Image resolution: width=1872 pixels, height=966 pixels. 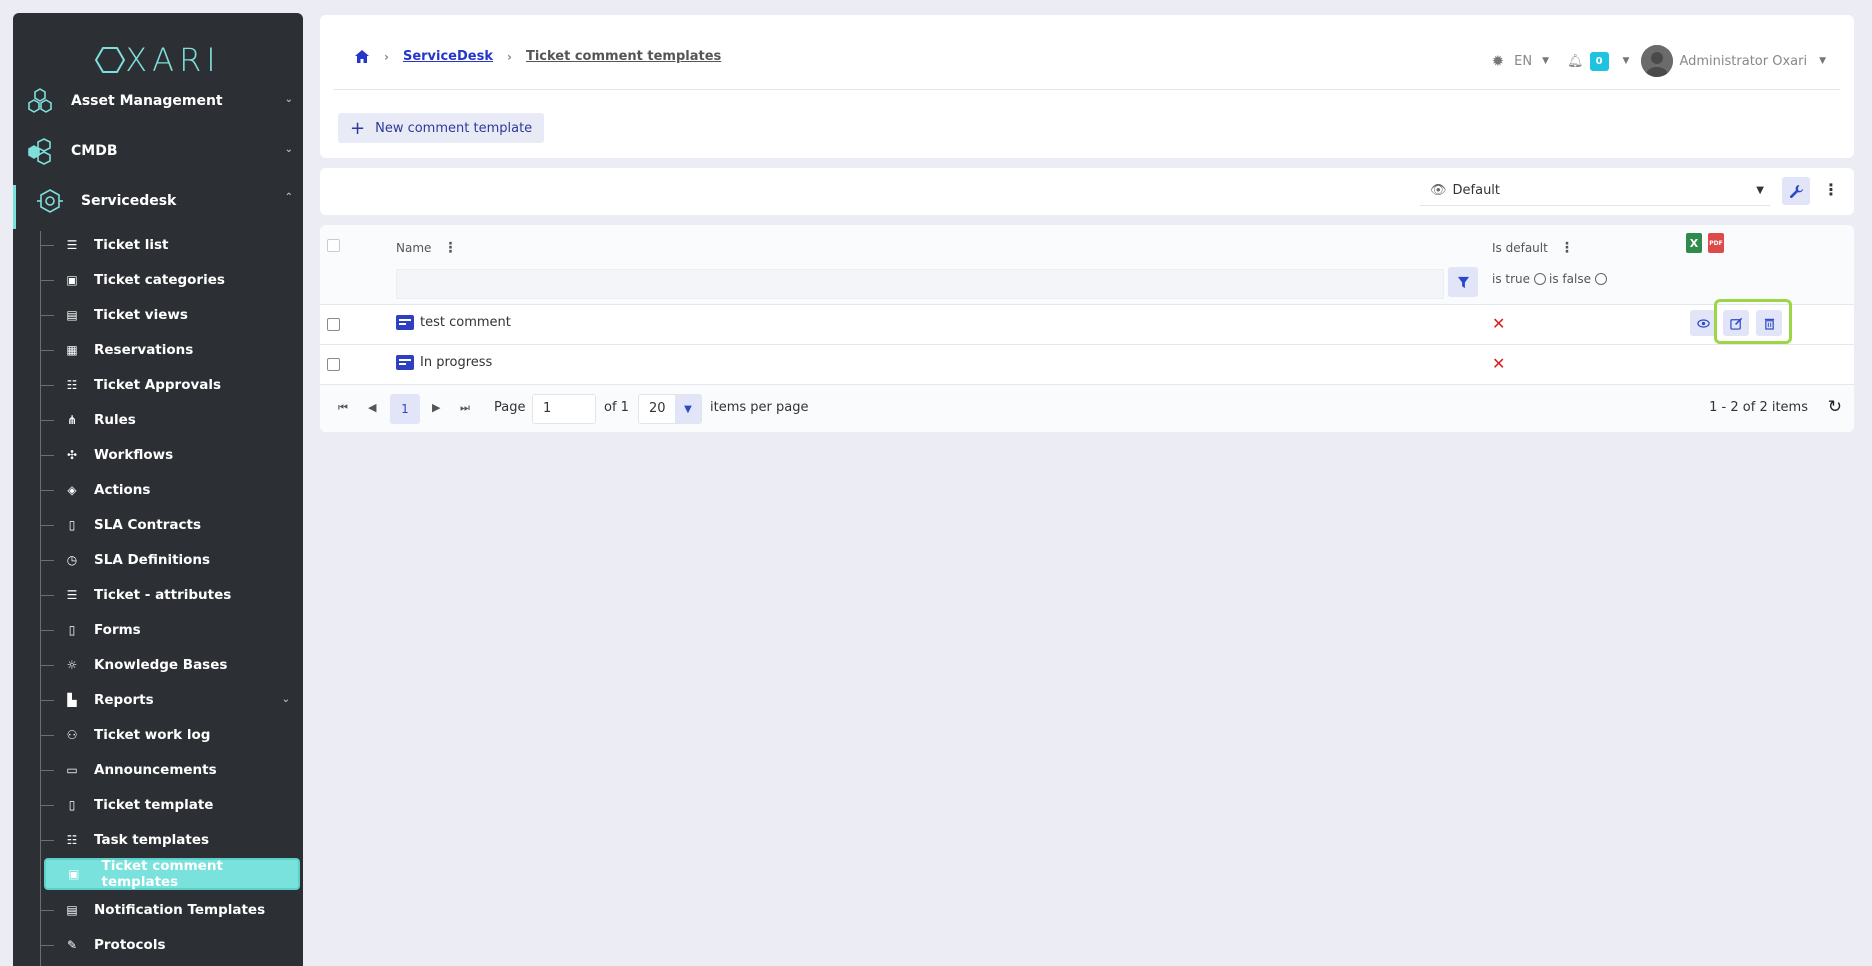 I want to click on first-page-icon: ⏮, so click(x=343, y=408).